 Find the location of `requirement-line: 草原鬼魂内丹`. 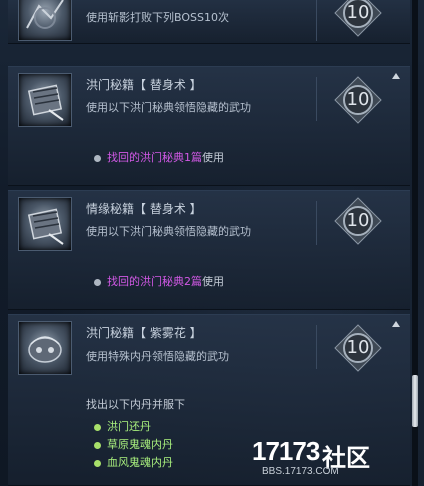

requirement-line: 草原鬼魂内丹 is located at coordinates (133, 444).